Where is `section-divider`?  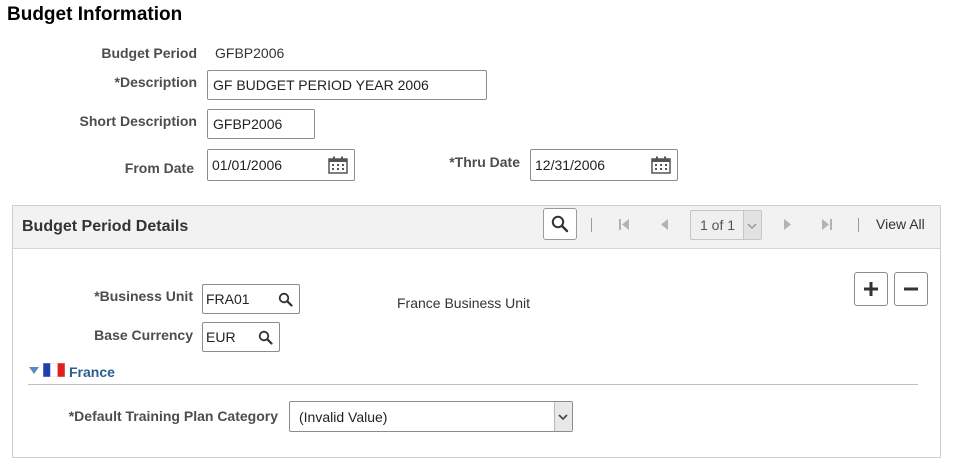 section-divider is located at coordinates (473, 384).